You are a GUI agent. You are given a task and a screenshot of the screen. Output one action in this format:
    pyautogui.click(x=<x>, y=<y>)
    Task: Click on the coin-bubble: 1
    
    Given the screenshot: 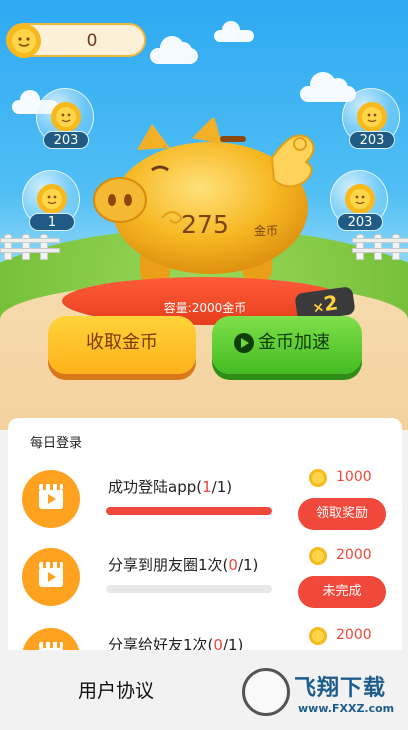 What is the action you would take?
    pyautogui.click(x=51, y=200)
    